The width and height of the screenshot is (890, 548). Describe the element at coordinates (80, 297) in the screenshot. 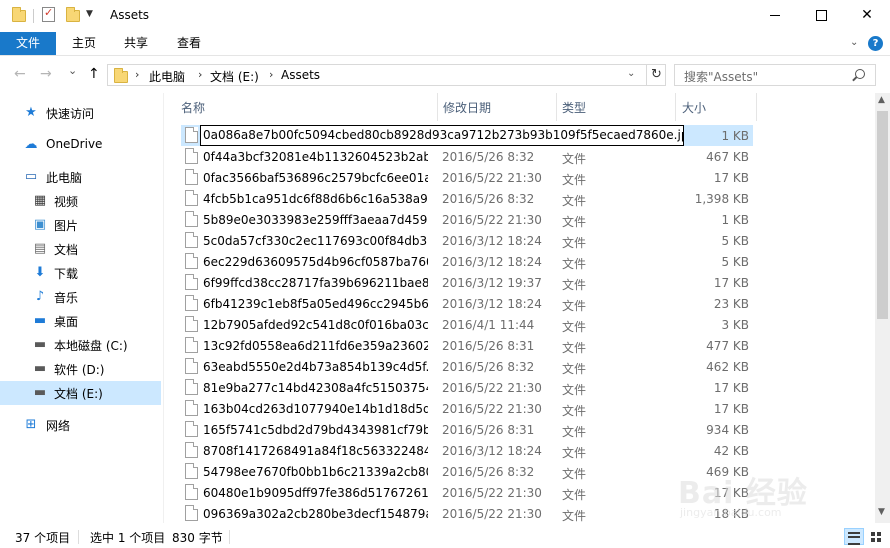

I see `sidebar-item: ♪ 音乐` at that location.